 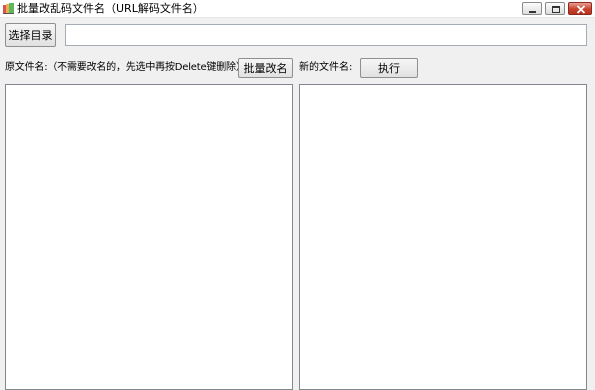 What do you see at coordinates (297, 9) in the screenshot?
I see `title-bar: 批量改乱码文件名（URL解码文件名）` at bounding box center [297, 9].